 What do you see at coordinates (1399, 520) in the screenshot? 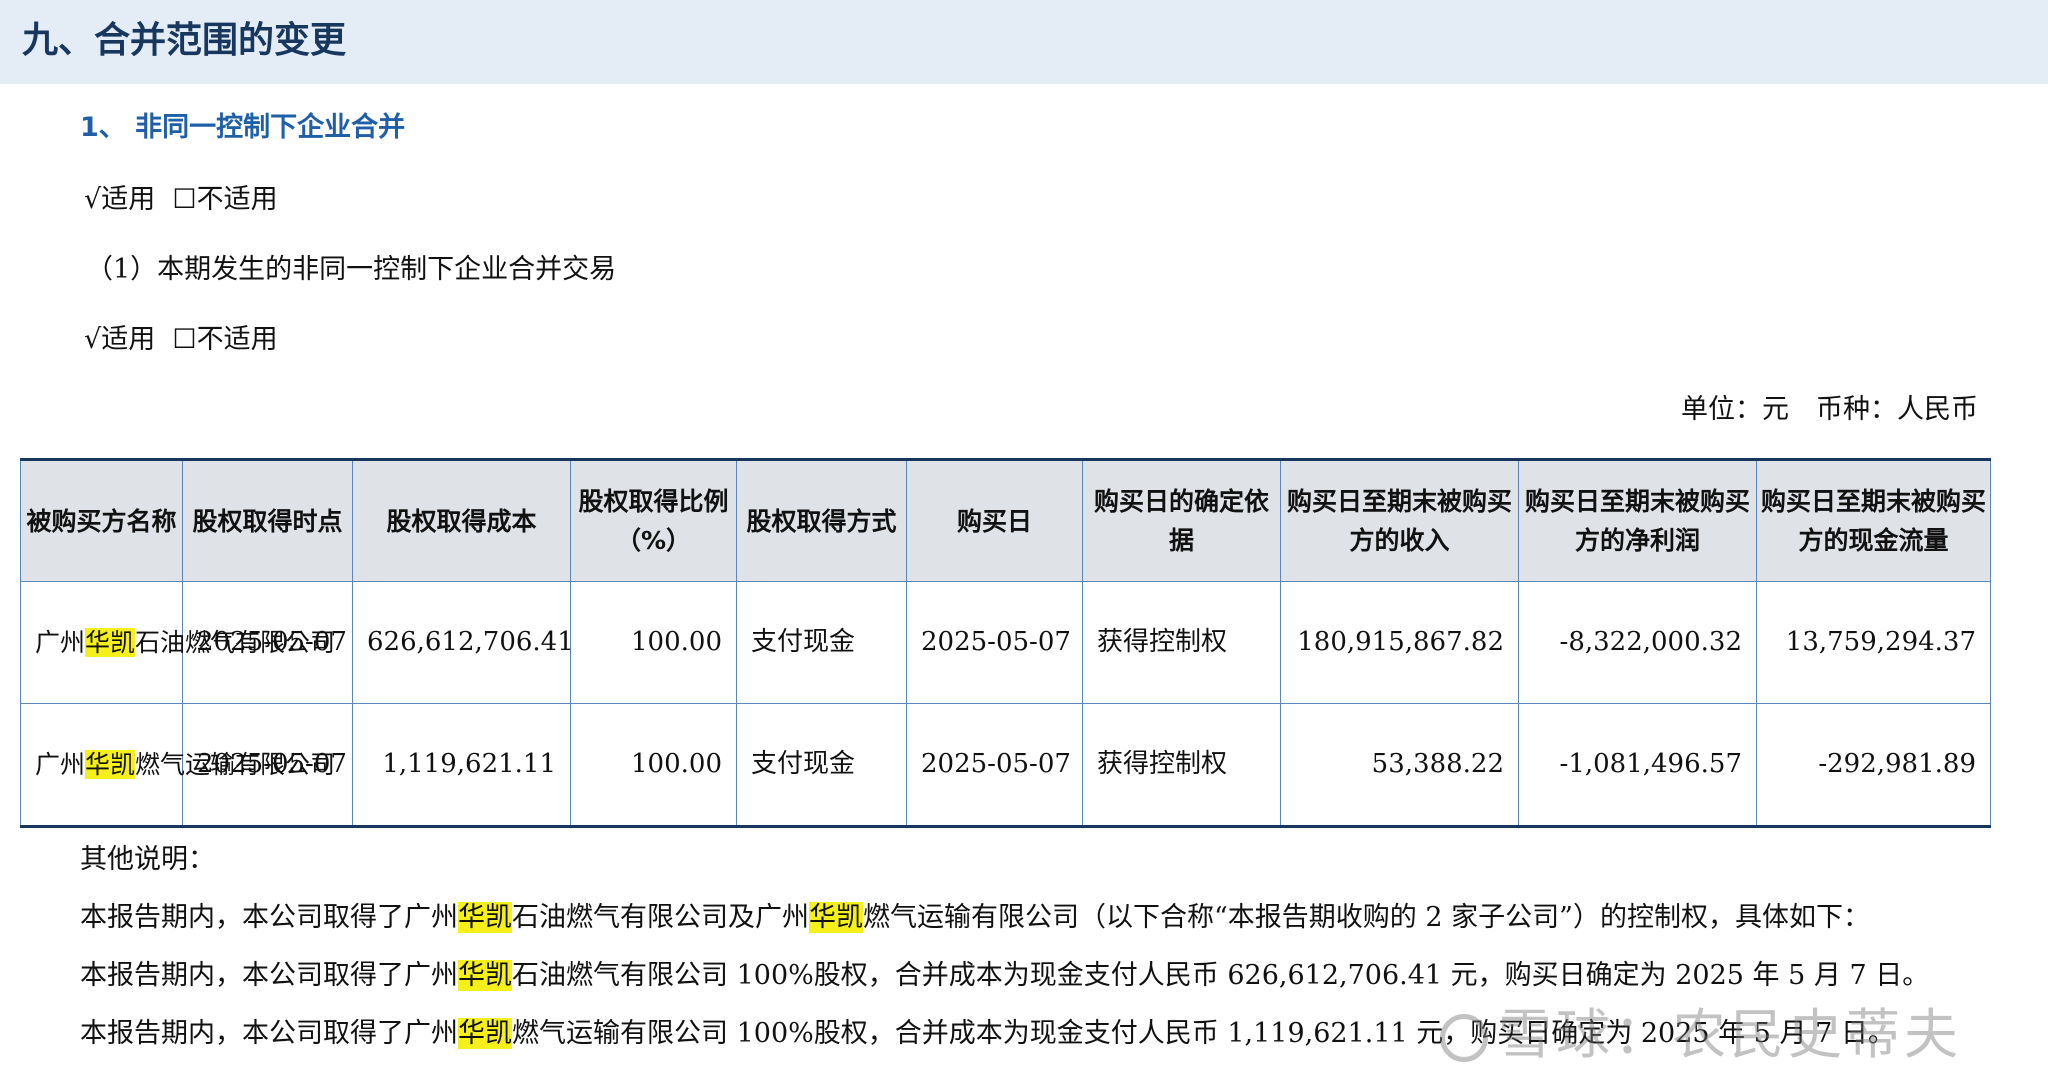
I see `header-revenue: 购买日至期末被购买方的收入` at bounding box center [1399, 520].